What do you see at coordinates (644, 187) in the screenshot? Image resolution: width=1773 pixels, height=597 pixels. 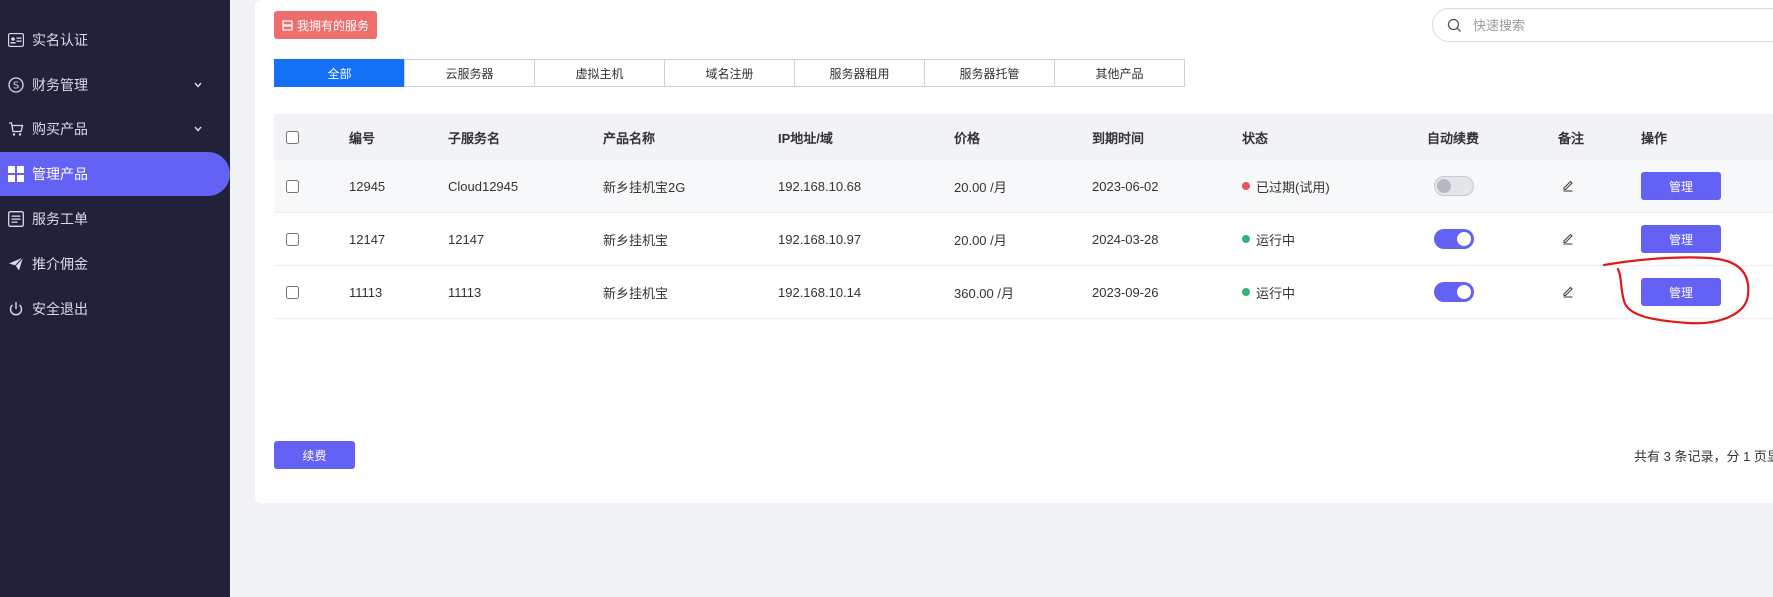 I see `cell-product: 新乡挂机宝2G` at bounding box center [644, 187].